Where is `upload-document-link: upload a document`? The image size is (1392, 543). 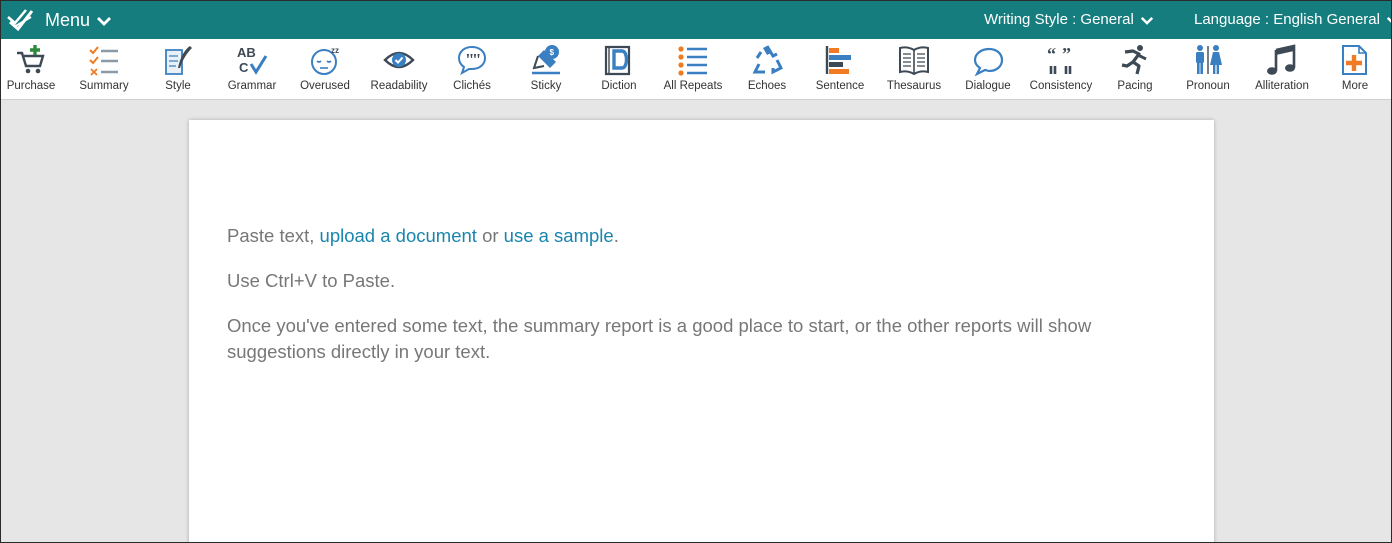
upload-document-link: upload a document is located at coordinates (398, 235).